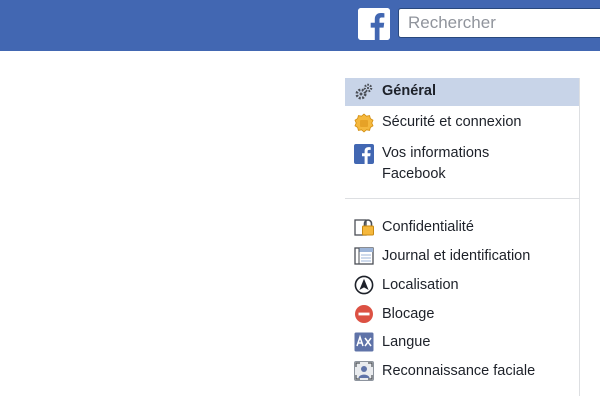 The image size is (600, 396). What do you see at coordinates (503, 23) in the screenshot?
I see `search-input` at bounding box center [503, 23].